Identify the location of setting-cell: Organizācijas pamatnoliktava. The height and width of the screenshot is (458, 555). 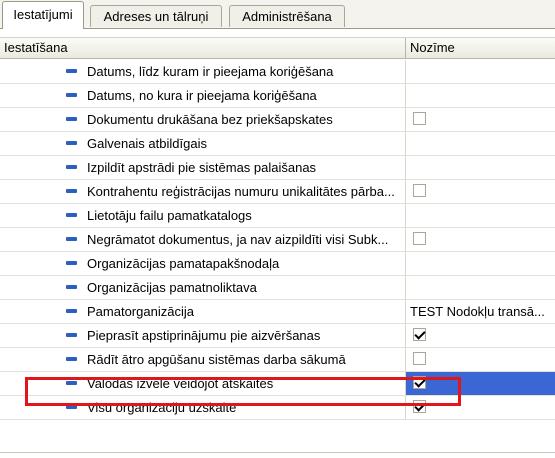
(203, 287).